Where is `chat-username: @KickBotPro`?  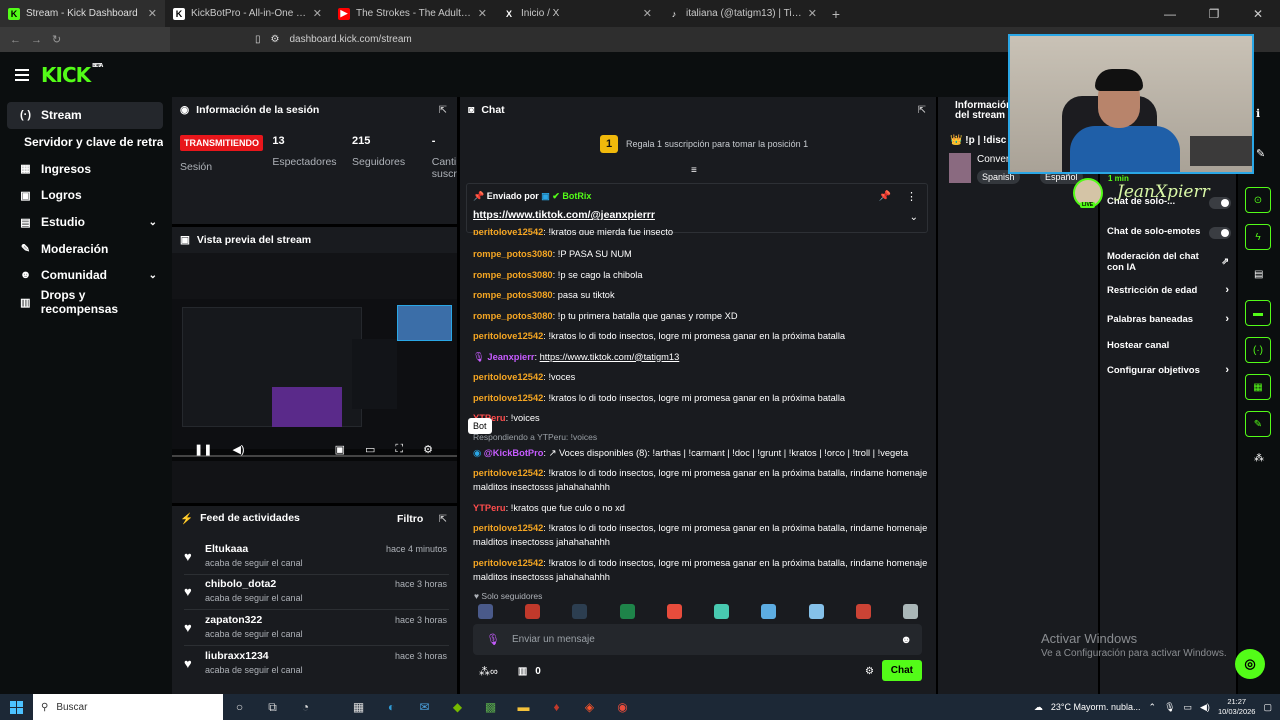 chat-username: @KickBotPro is located at coordinates (514, 453).